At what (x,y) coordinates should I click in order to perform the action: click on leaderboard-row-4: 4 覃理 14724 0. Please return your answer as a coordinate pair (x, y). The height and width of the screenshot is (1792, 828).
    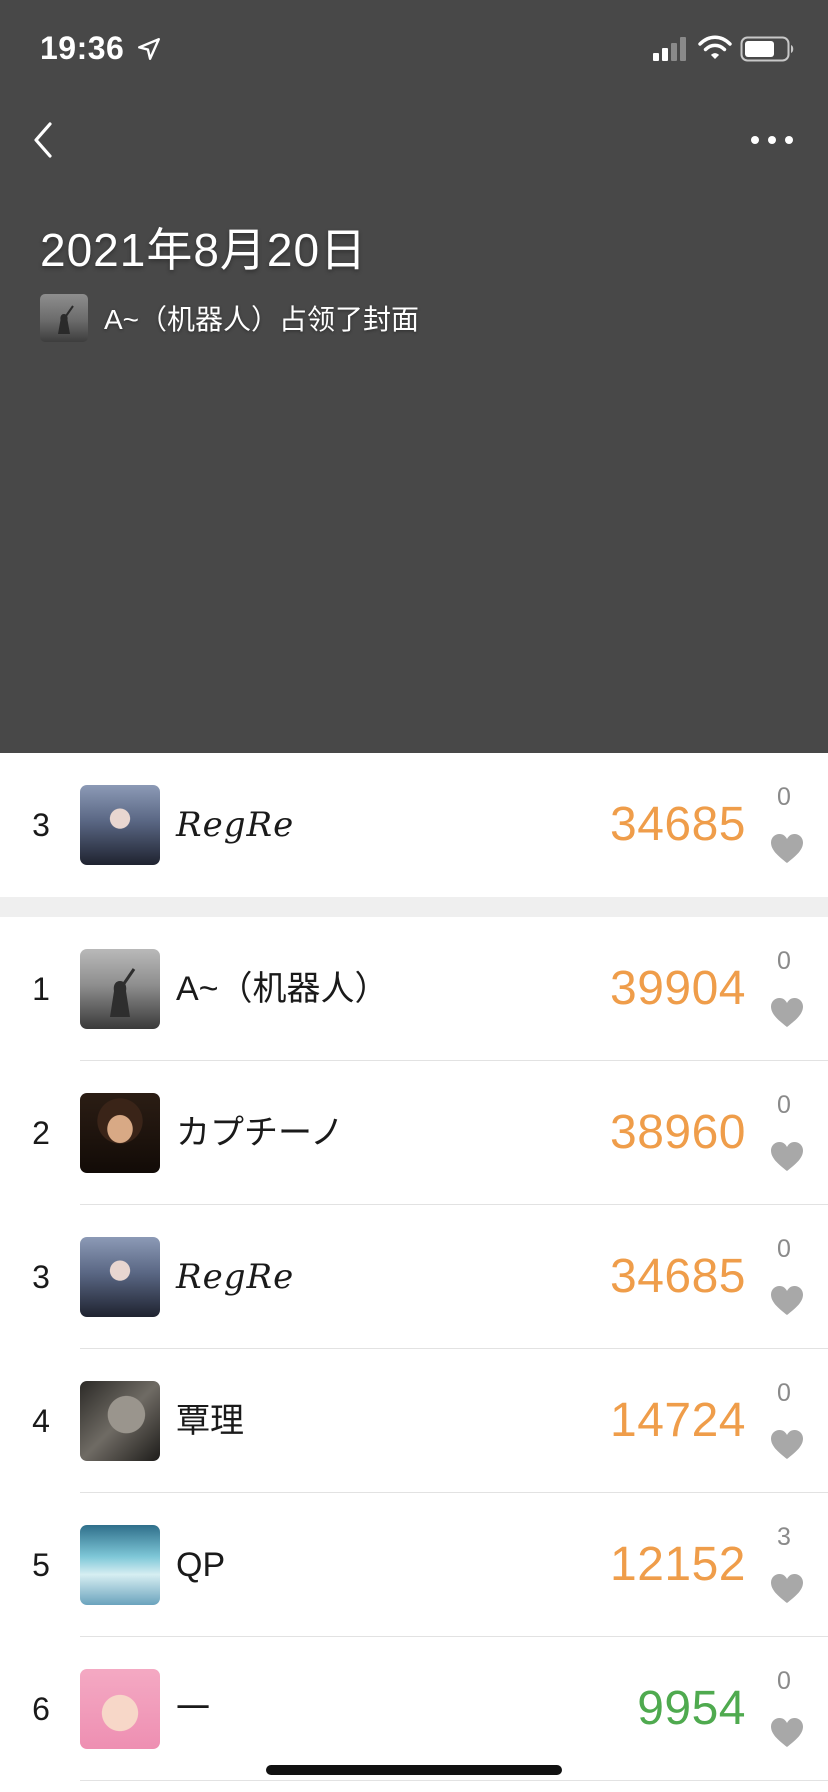
    Looking at the image, I should click on (414, 1421).